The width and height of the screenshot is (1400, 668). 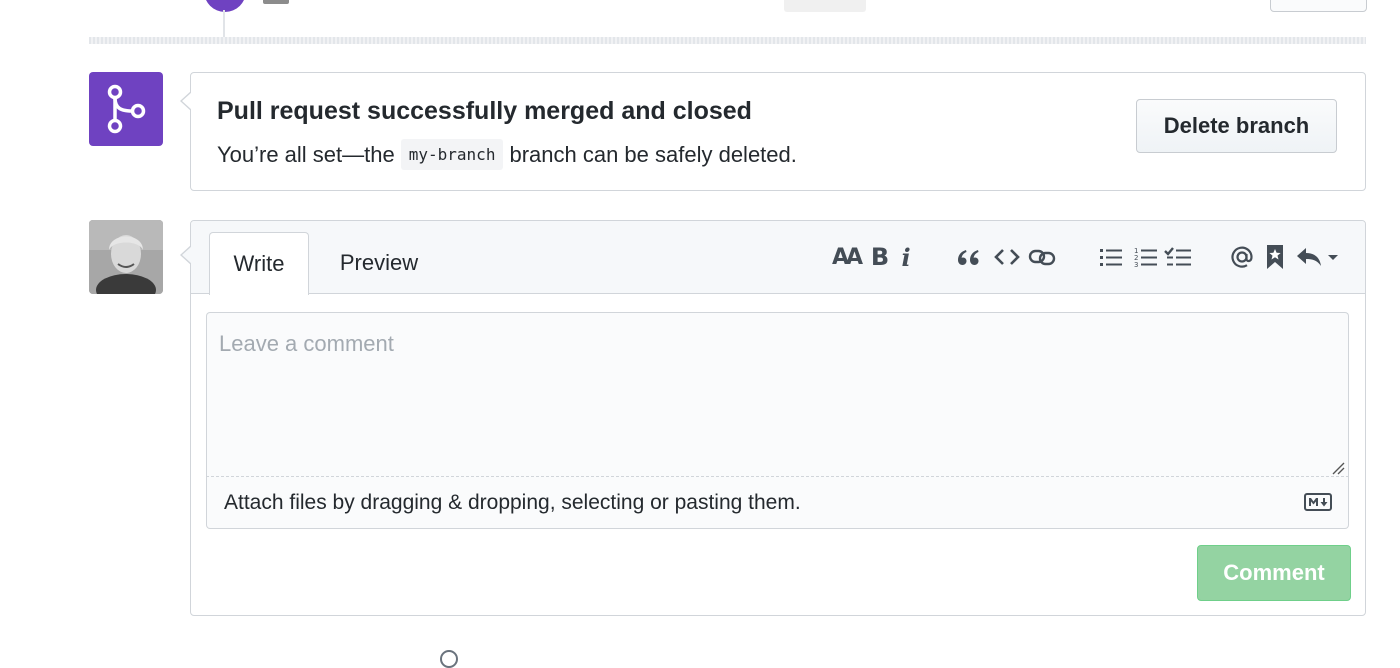 What do you see at coordinates (306, 154) in the screenshot?
I see `merge-subtitle-prefix: You’re all set—the` at bounding box center [306, 154].